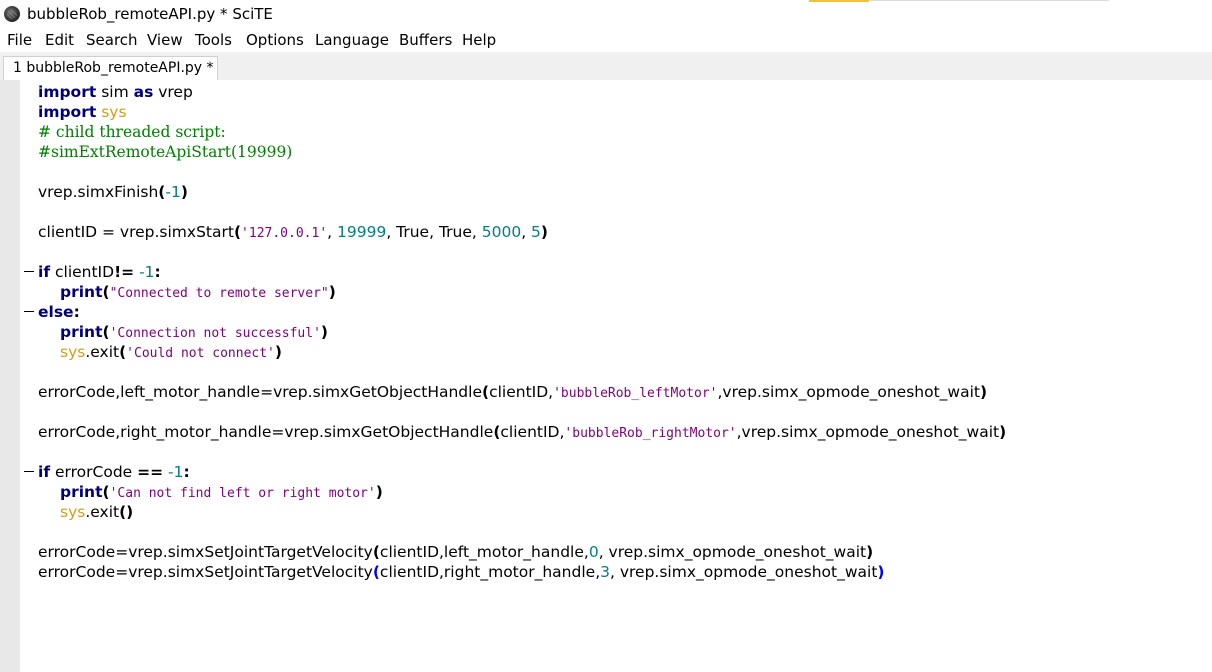 The width and height of the screenshot is (1212, 672). I want to click on title-accent-line, so click(839, 1).